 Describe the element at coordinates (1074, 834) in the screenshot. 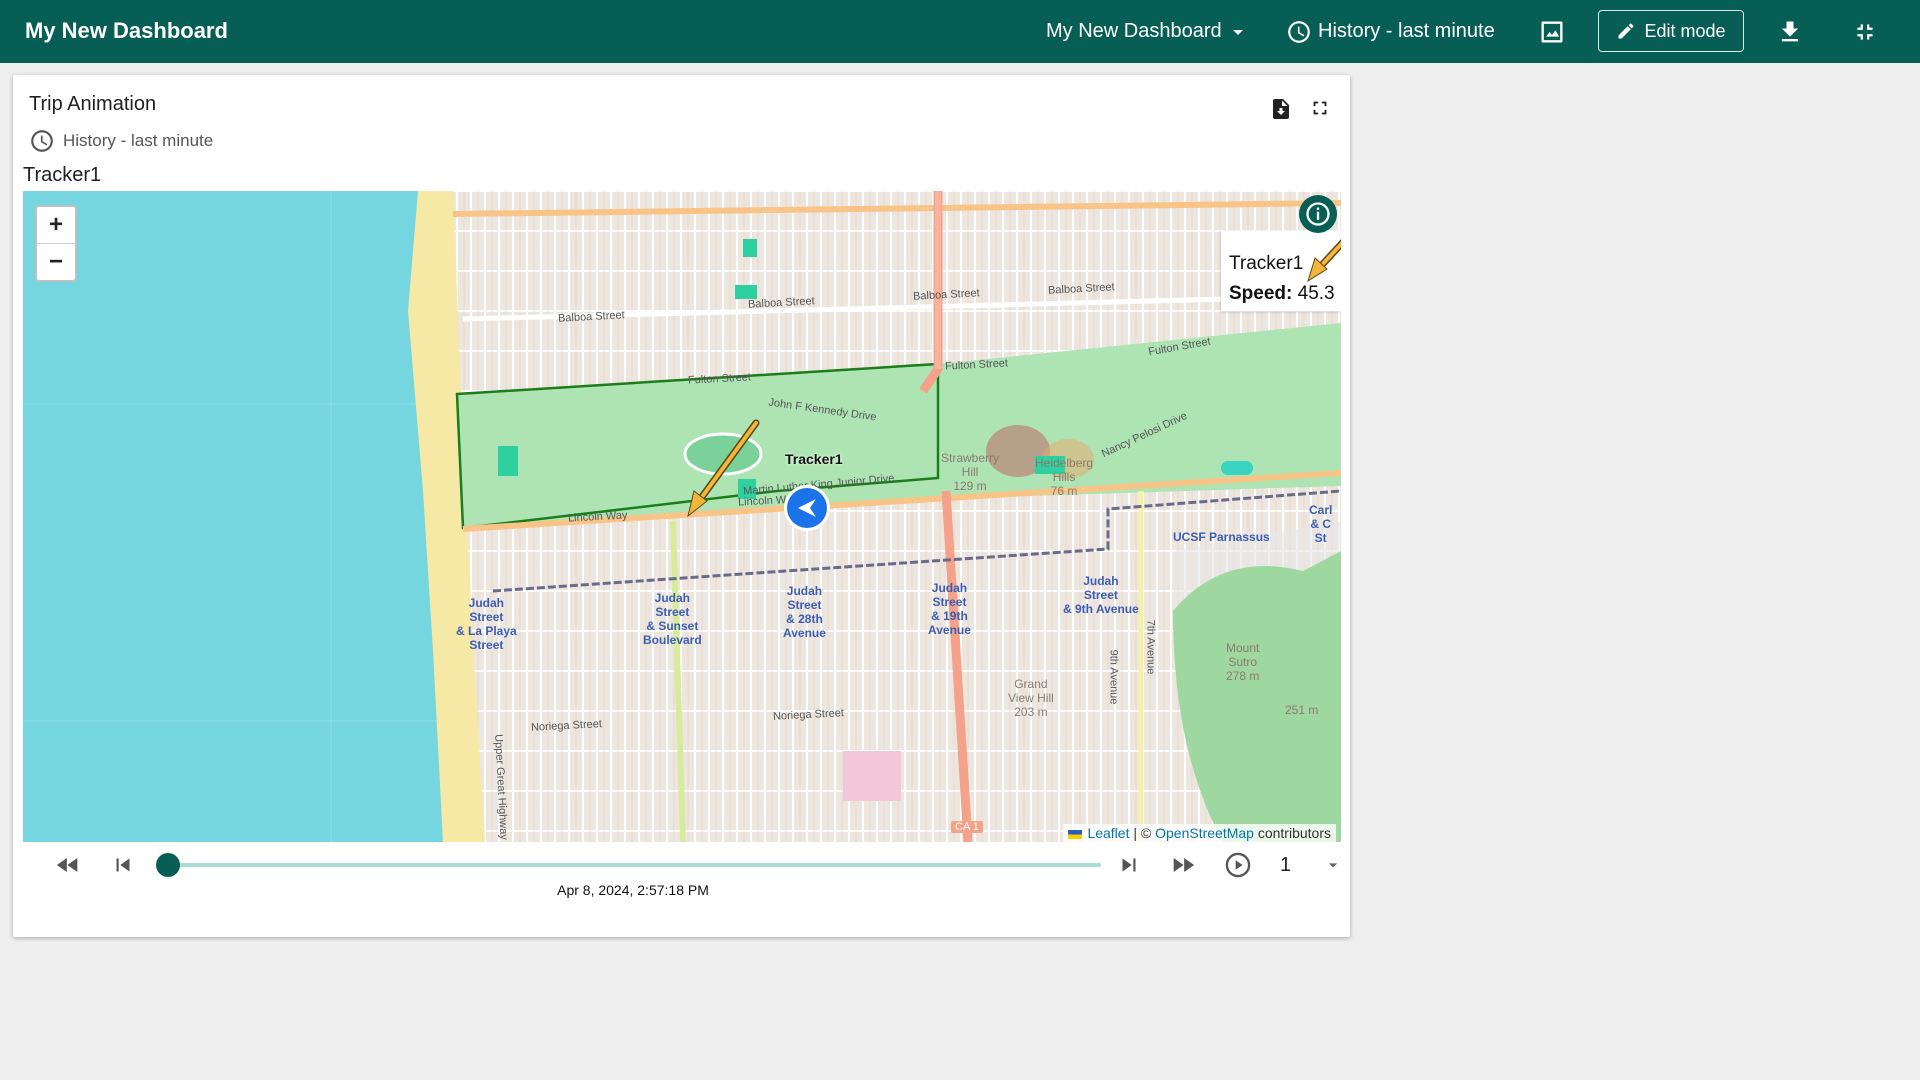

I see `ukraine-flag-icon` at that location.